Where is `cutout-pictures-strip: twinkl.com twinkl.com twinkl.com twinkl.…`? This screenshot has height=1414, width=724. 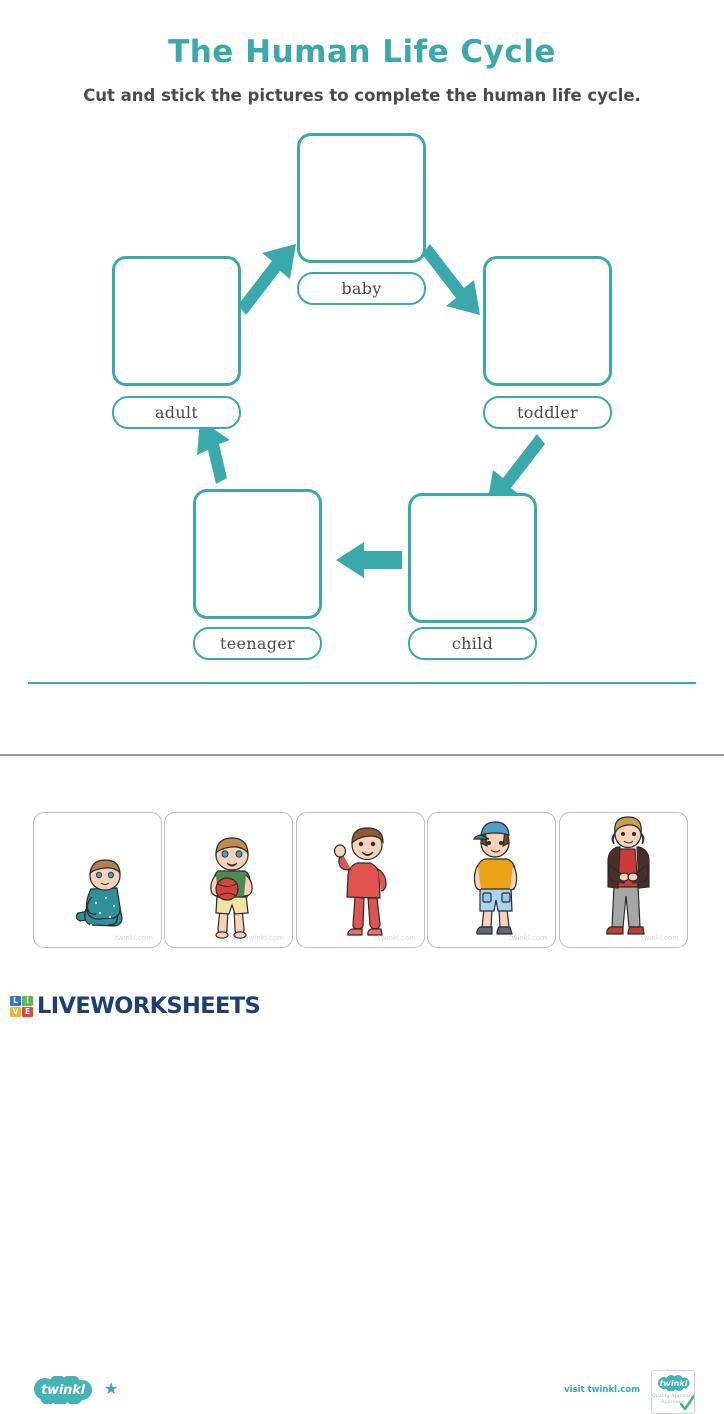 cutout-pictures-strip: twinkl.com twinkl.com twinkl.com twinkl.… is located at coordinates (362, 882).